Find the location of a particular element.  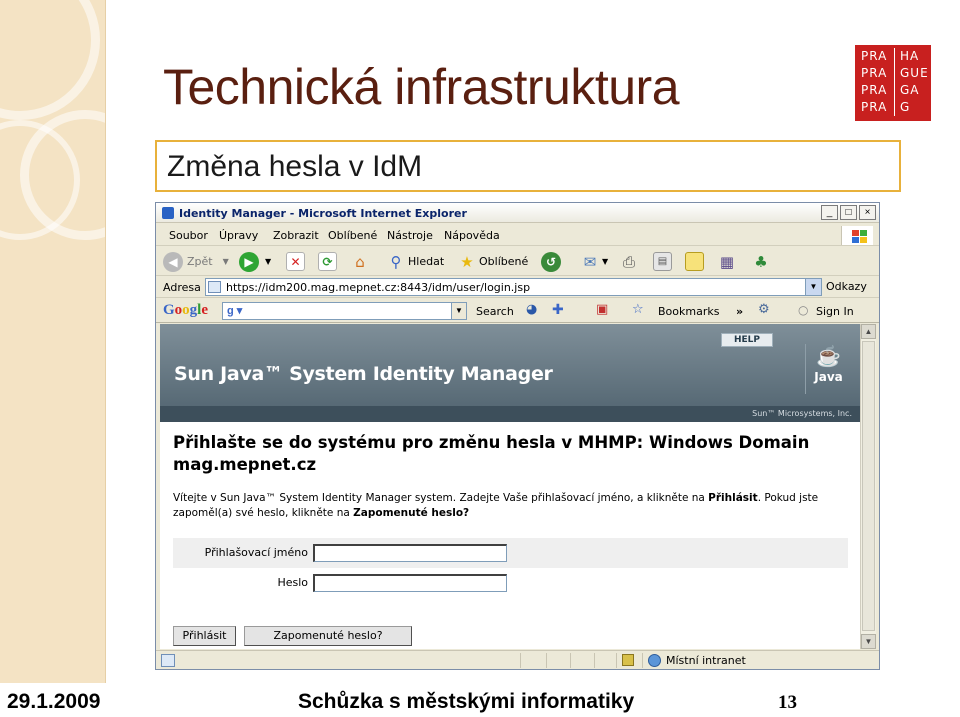

note-icon is located at coordinates (694, 261).